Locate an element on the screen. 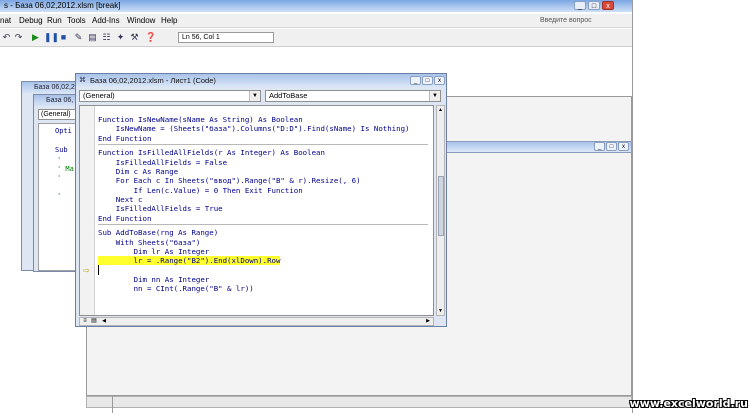 The height and width of the screenshot is (413, 750). menu-item-window: Window is located at coordinates (141, 21).